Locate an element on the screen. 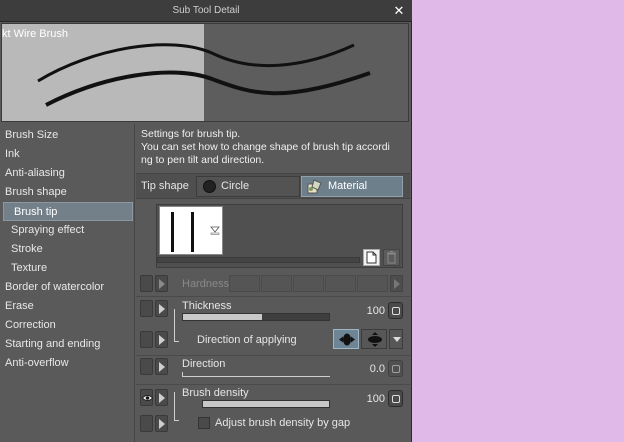 This screenshot has width=624, height=442. category-item: Correction is located at coordinates (68, 325).